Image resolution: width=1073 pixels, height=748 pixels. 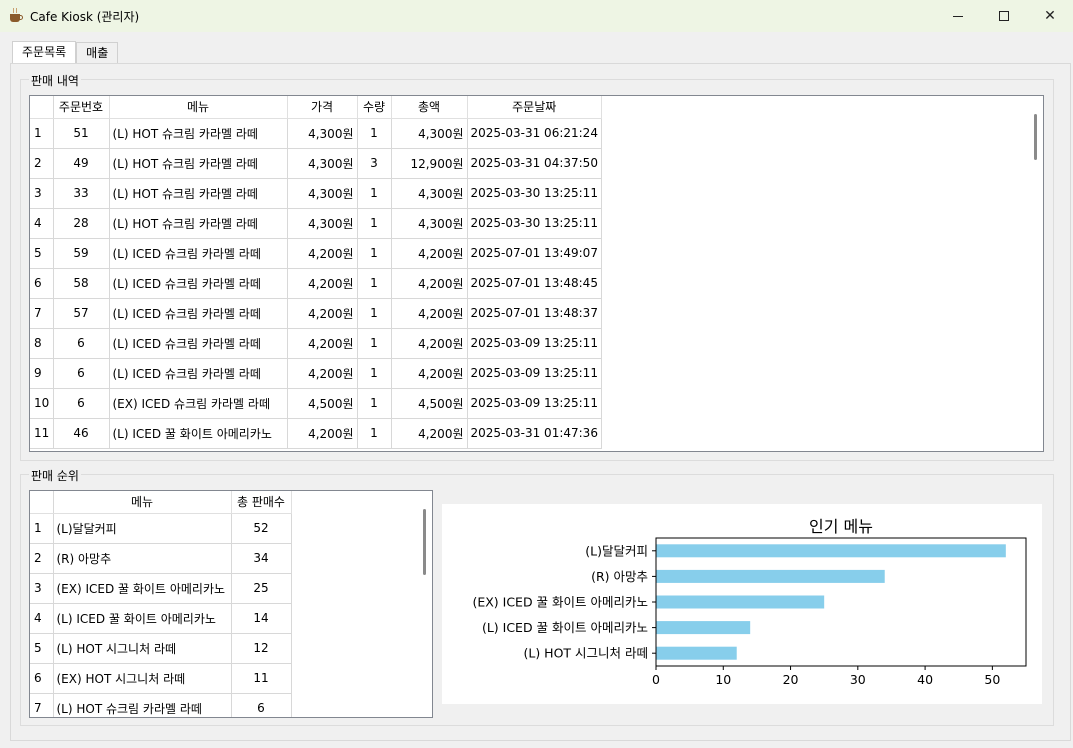 What do you see at coordinates (261, 618) in the screenshot?
I see `total-sold-cell: 14` at bounding box center [261, 618].